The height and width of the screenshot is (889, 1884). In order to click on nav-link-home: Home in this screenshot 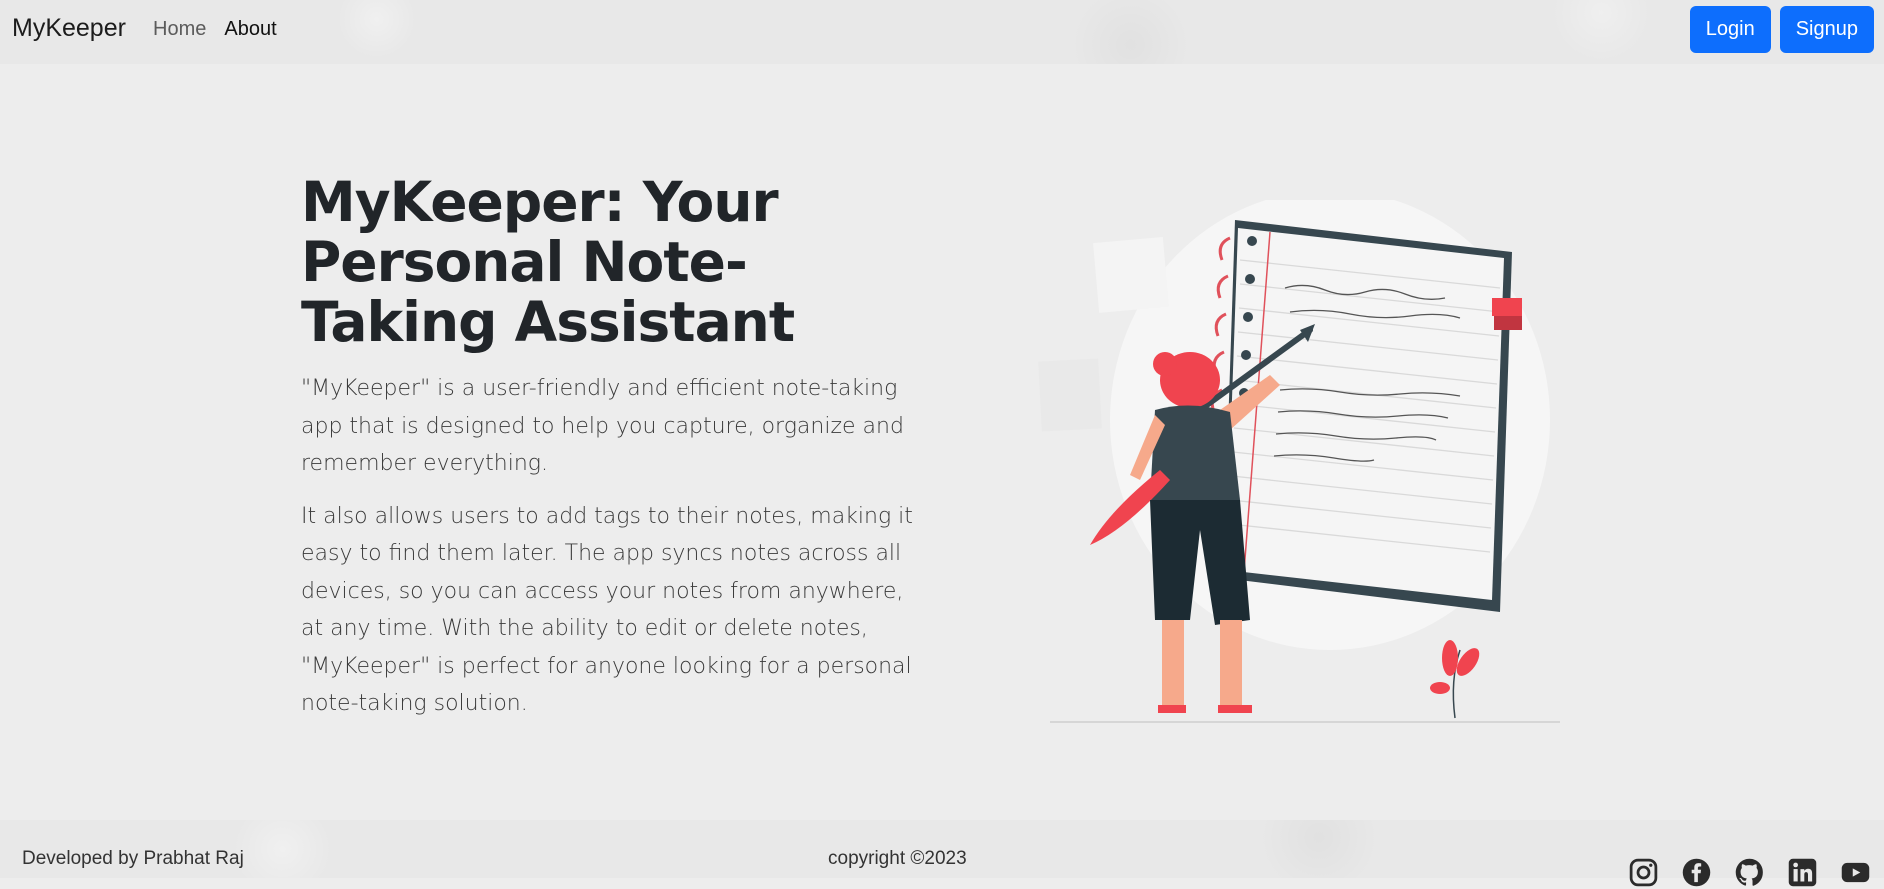, I will do `click(179, 29)`.